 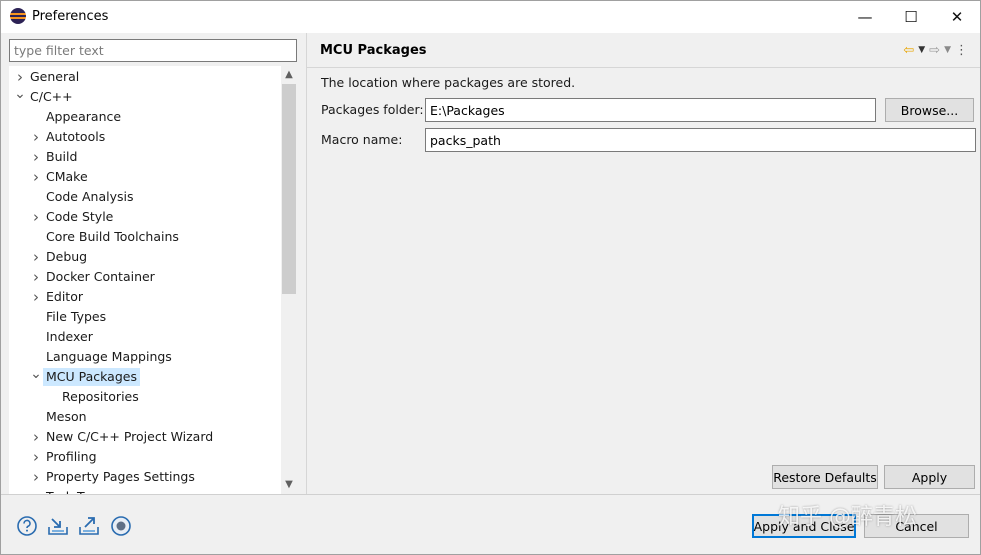 What do you see at coordinates (71, 456) in the screenshot?
I see `tree-item-label: Profiling` at bounding box center [71, 456].